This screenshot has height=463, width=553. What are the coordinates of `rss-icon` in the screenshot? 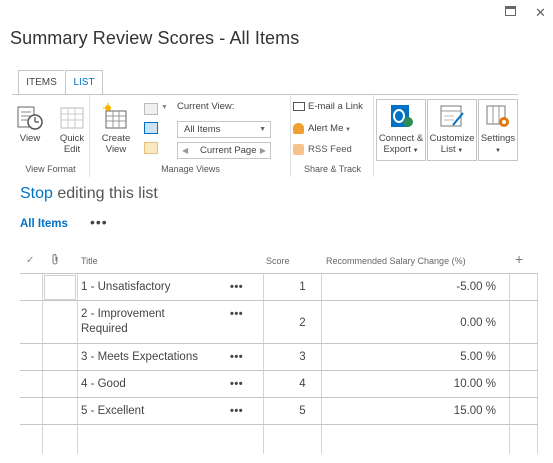 It's located at (298, 149).